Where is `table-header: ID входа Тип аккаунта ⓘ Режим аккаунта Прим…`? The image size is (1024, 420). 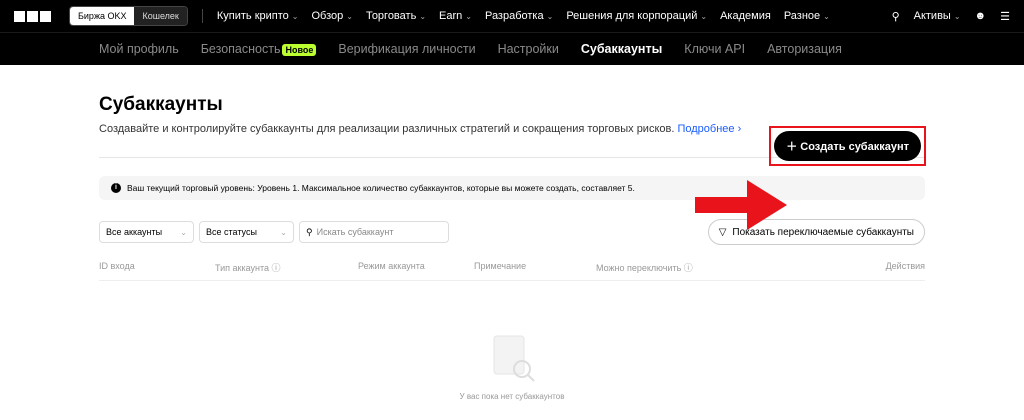
table-header: ID входа Тип аккаунта ⓘ Режим аккаунта Прим… is located at coordinates (512, 271).